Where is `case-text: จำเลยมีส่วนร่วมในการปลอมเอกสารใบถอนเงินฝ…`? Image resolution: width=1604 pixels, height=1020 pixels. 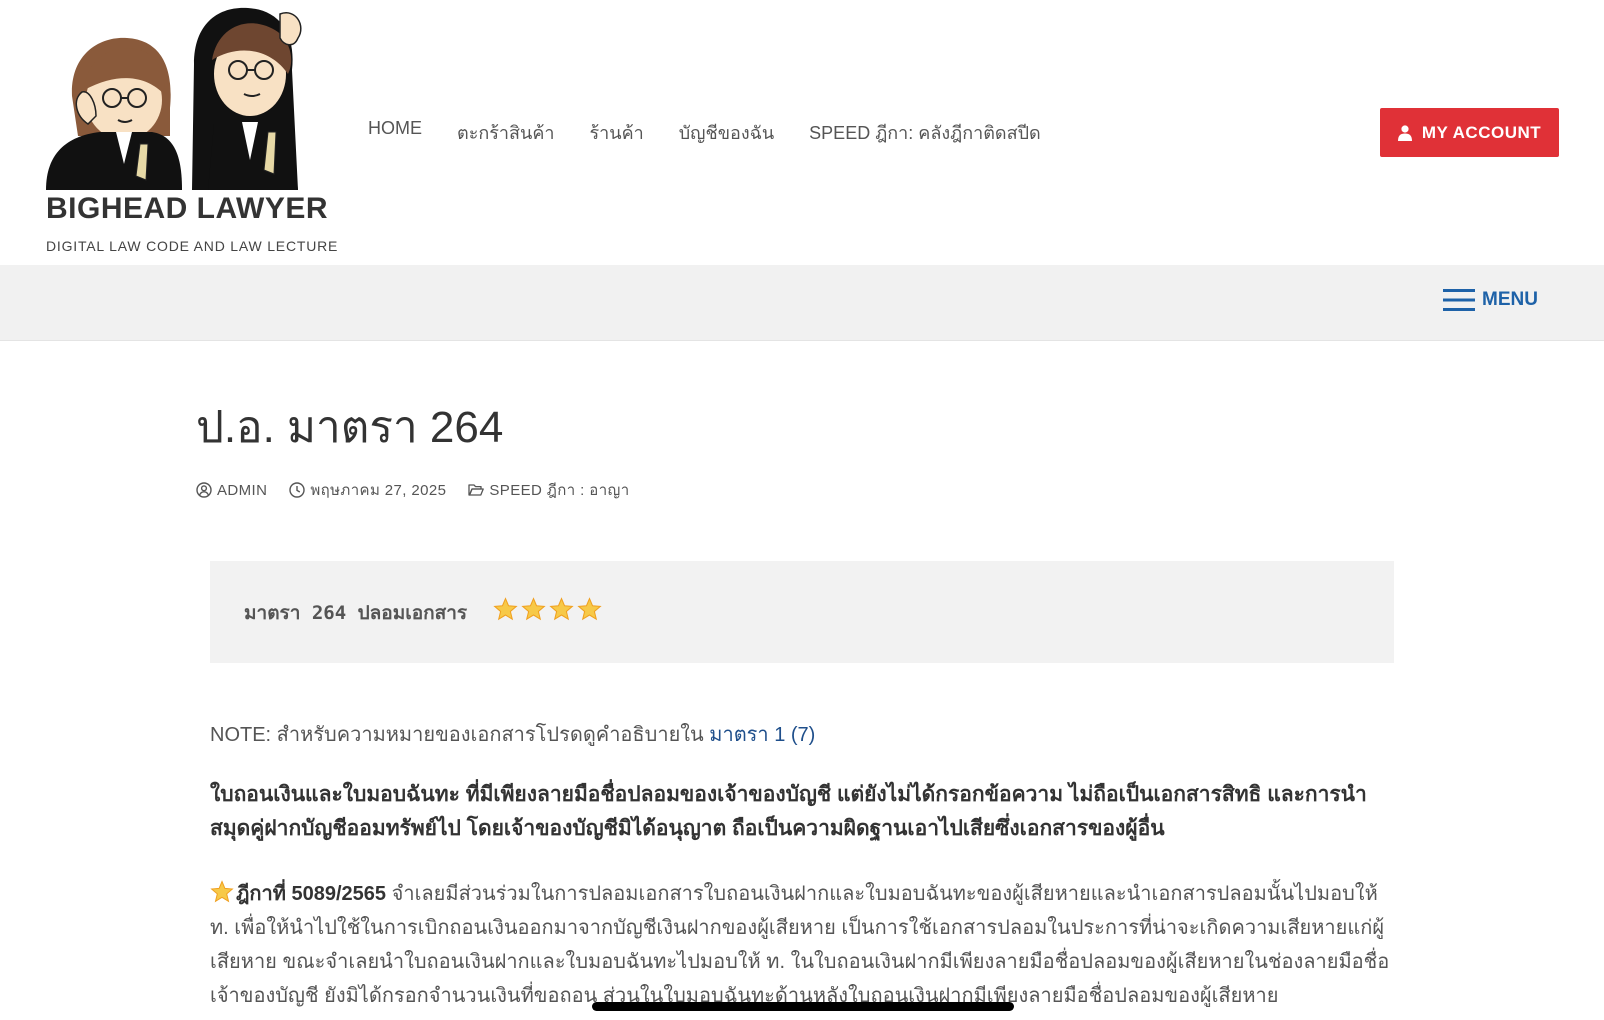
case-text: จำเลยมีส่วนร่วมในการปลอมเอกสารใบถอนเงินฝ… is located at coordinates (800, 945).